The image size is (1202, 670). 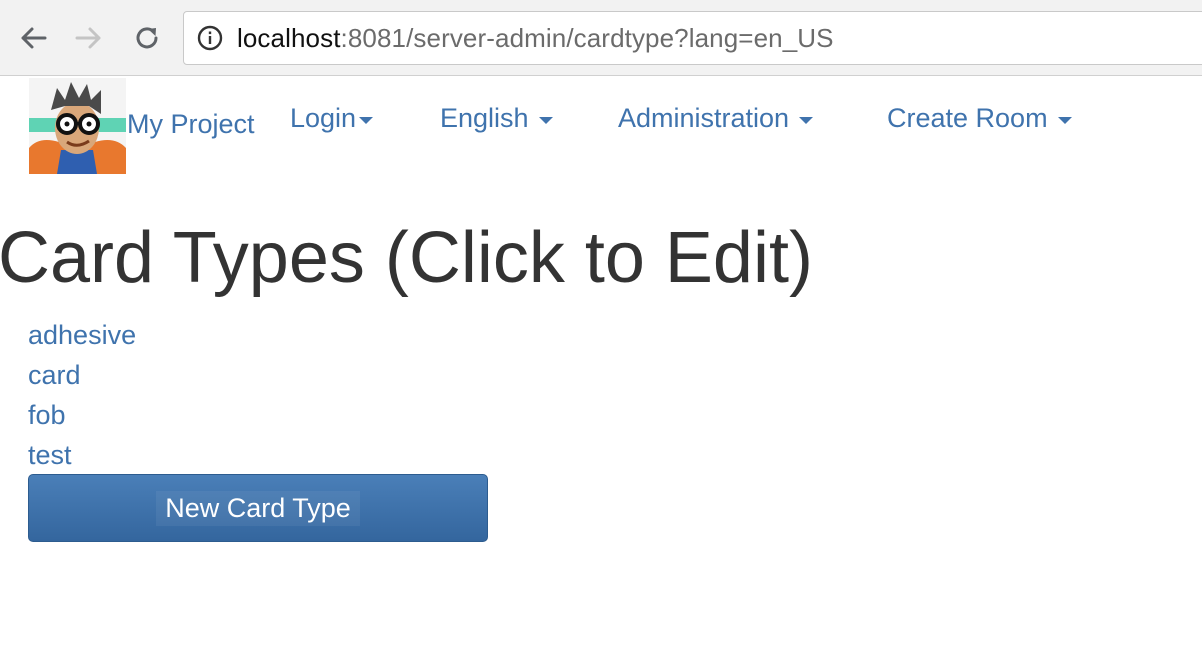 I want to click on reload-icon, so click(x=147, y=38).